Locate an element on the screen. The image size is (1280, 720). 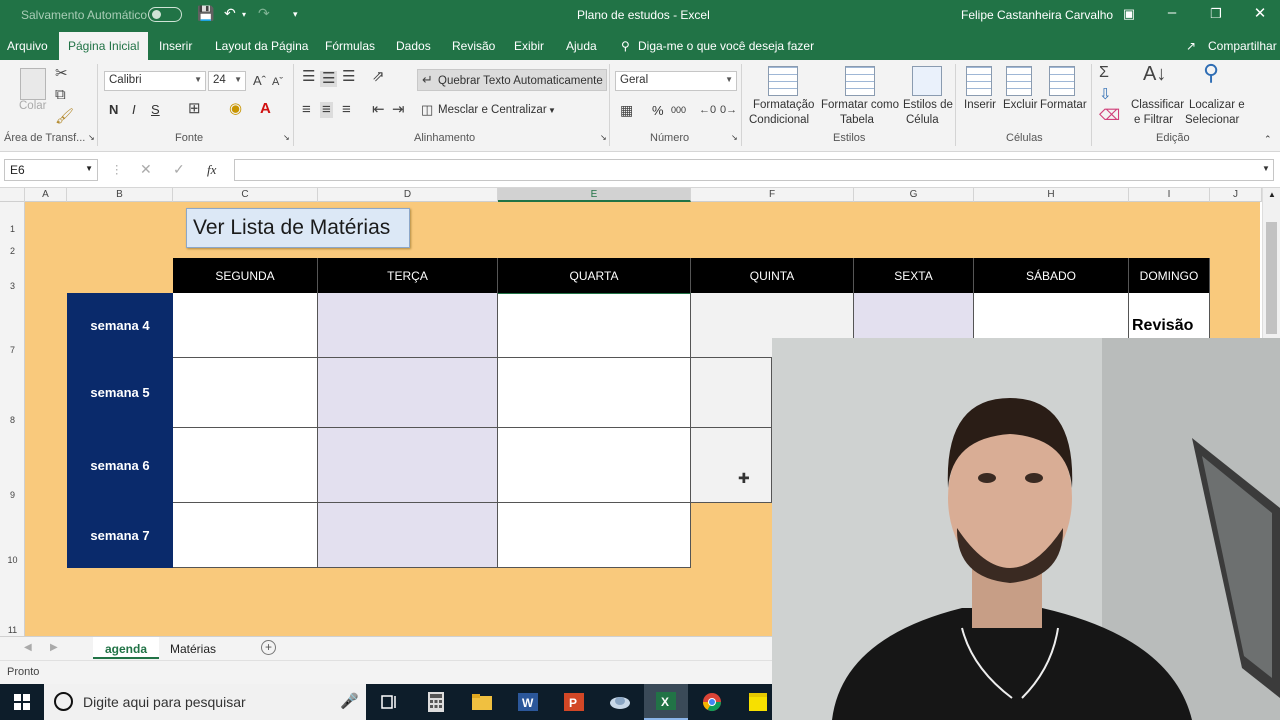
col-header-a: A is located at coordinates (46, 195).